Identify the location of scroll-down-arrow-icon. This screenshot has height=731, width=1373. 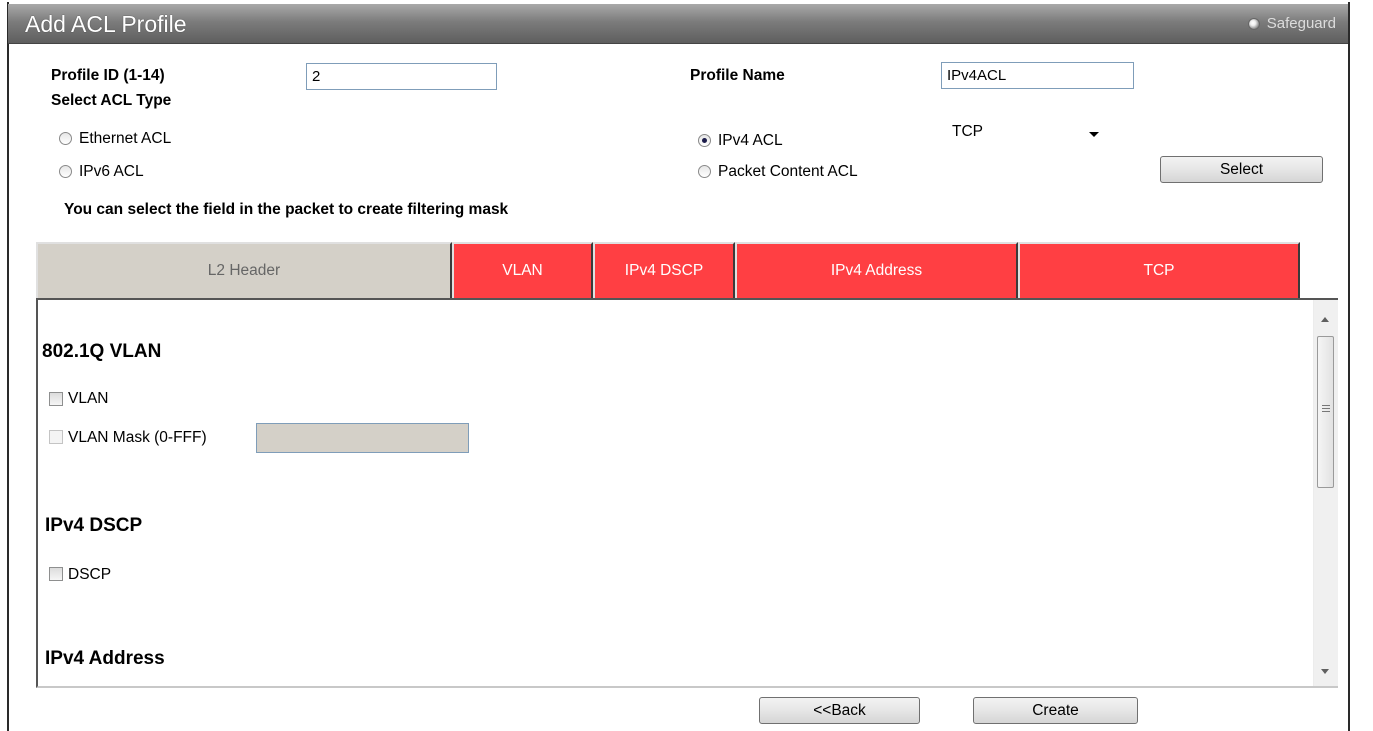
(1325, 671).